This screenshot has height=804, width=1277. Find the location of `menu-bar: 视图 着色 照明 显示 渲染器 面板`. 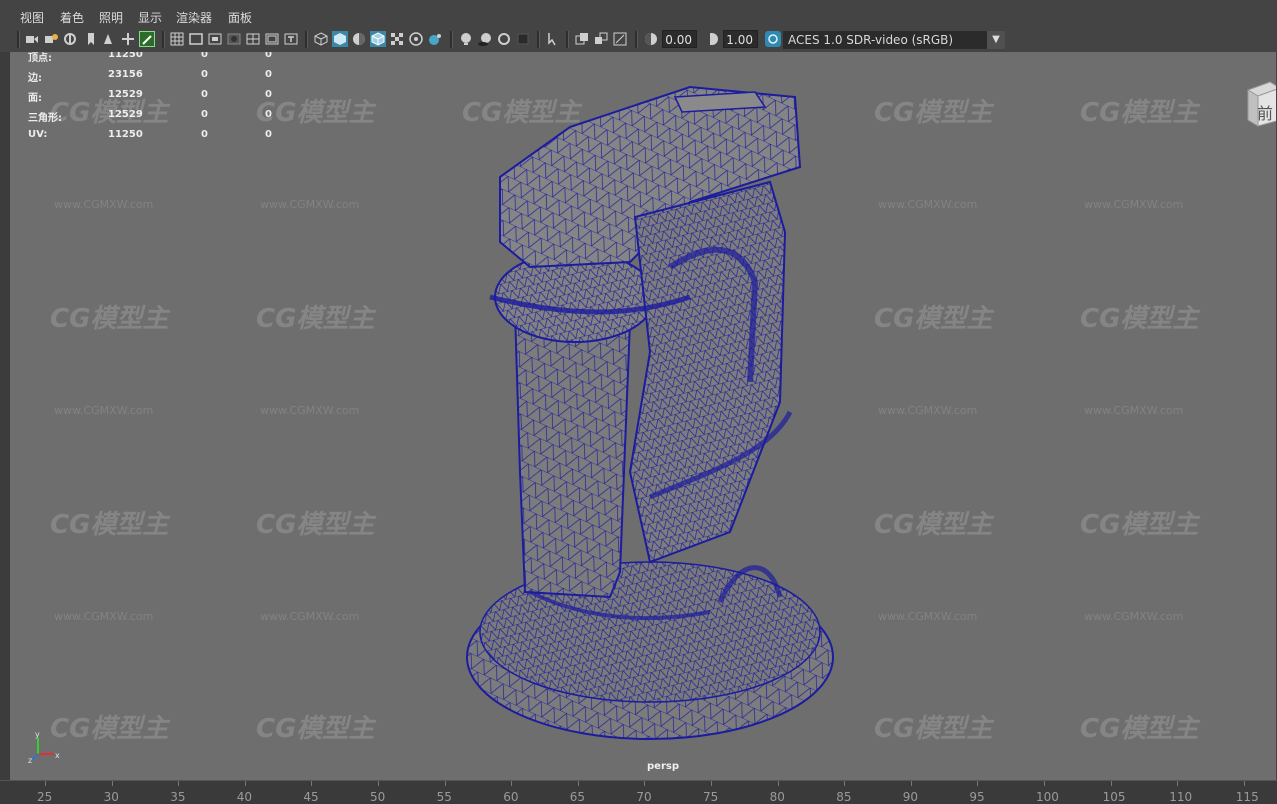

menu-bar: 视图 着色 照明 显示 渲染器 面板 is located at coordinates (638, 14).